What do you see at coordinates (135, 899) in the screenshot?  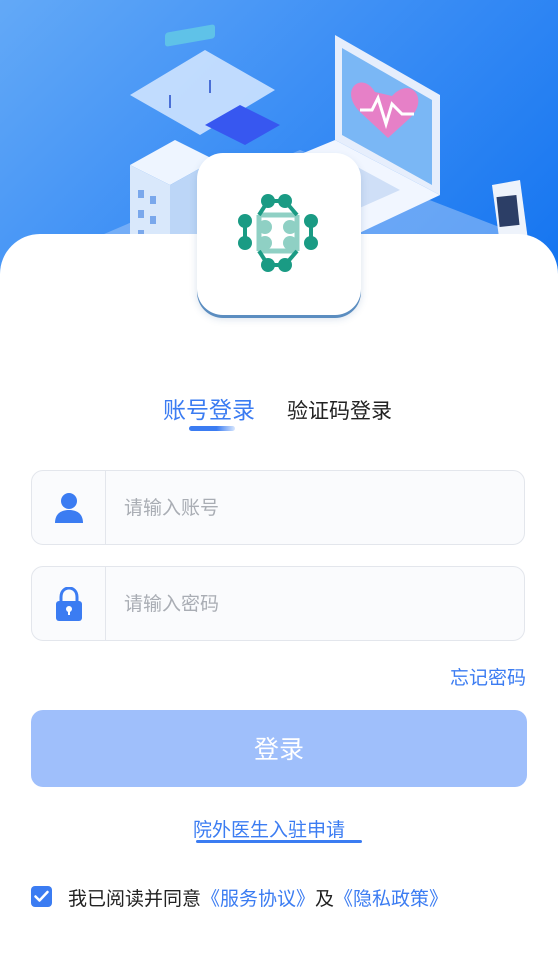 I see `agreement-prefix: 我已阅读并同意` at bounding box center [135, 899].